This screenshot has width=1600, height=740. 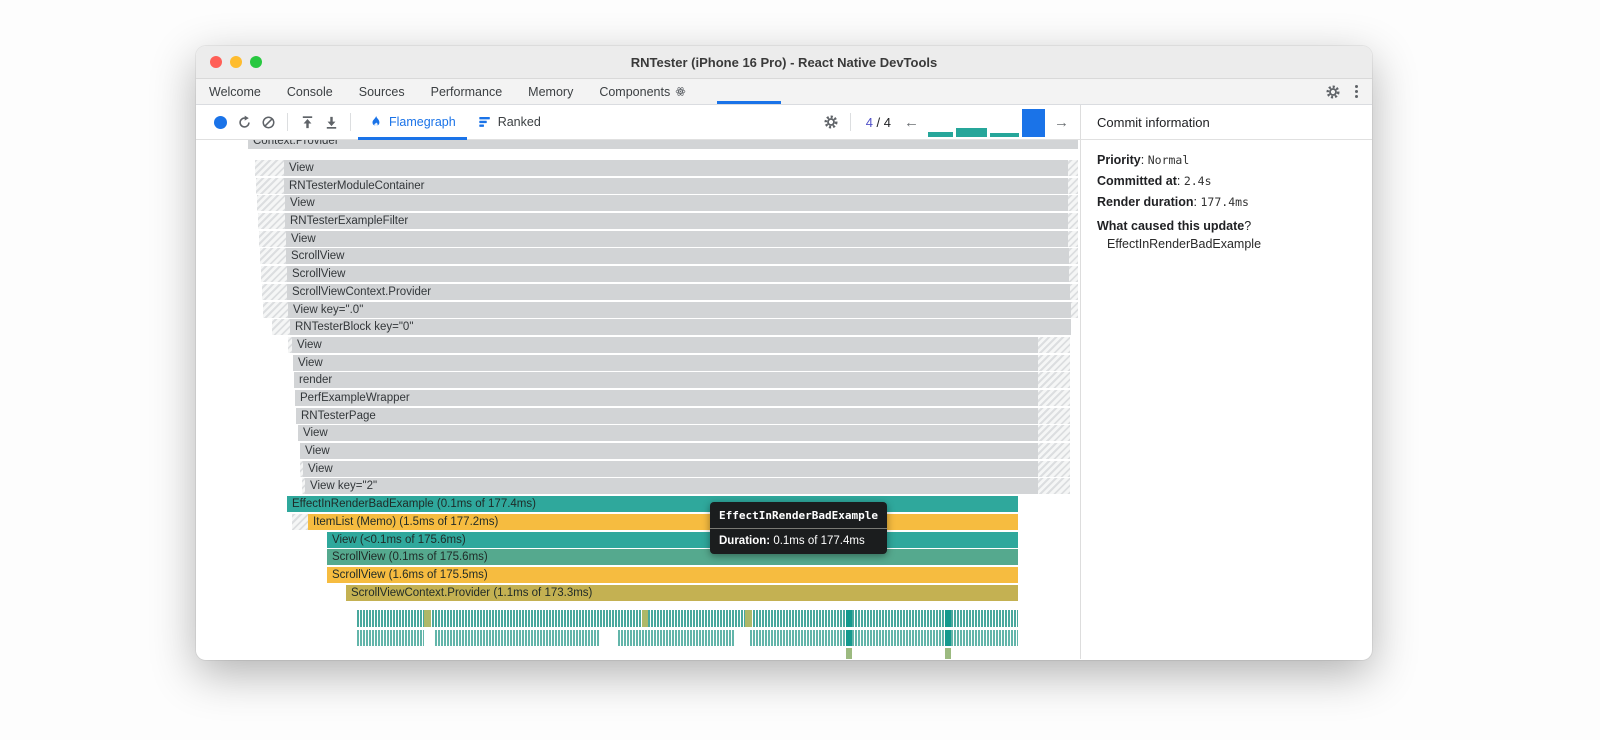 What do you see at coordinates (850, 122) in the screenshot?
I see `divider` at bounding box center [850, 122].